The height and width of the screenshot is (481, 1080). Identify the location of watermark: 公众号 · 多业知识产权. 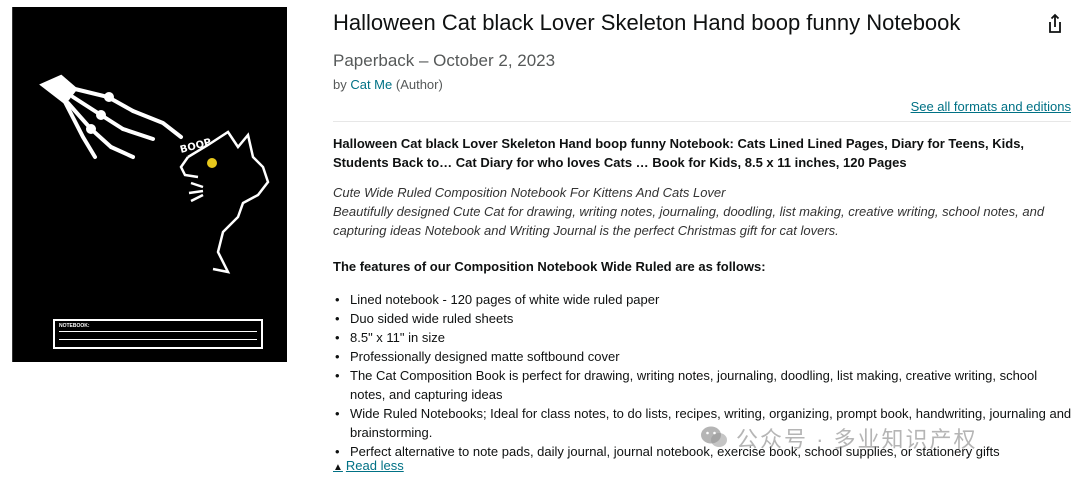
(839, 438).